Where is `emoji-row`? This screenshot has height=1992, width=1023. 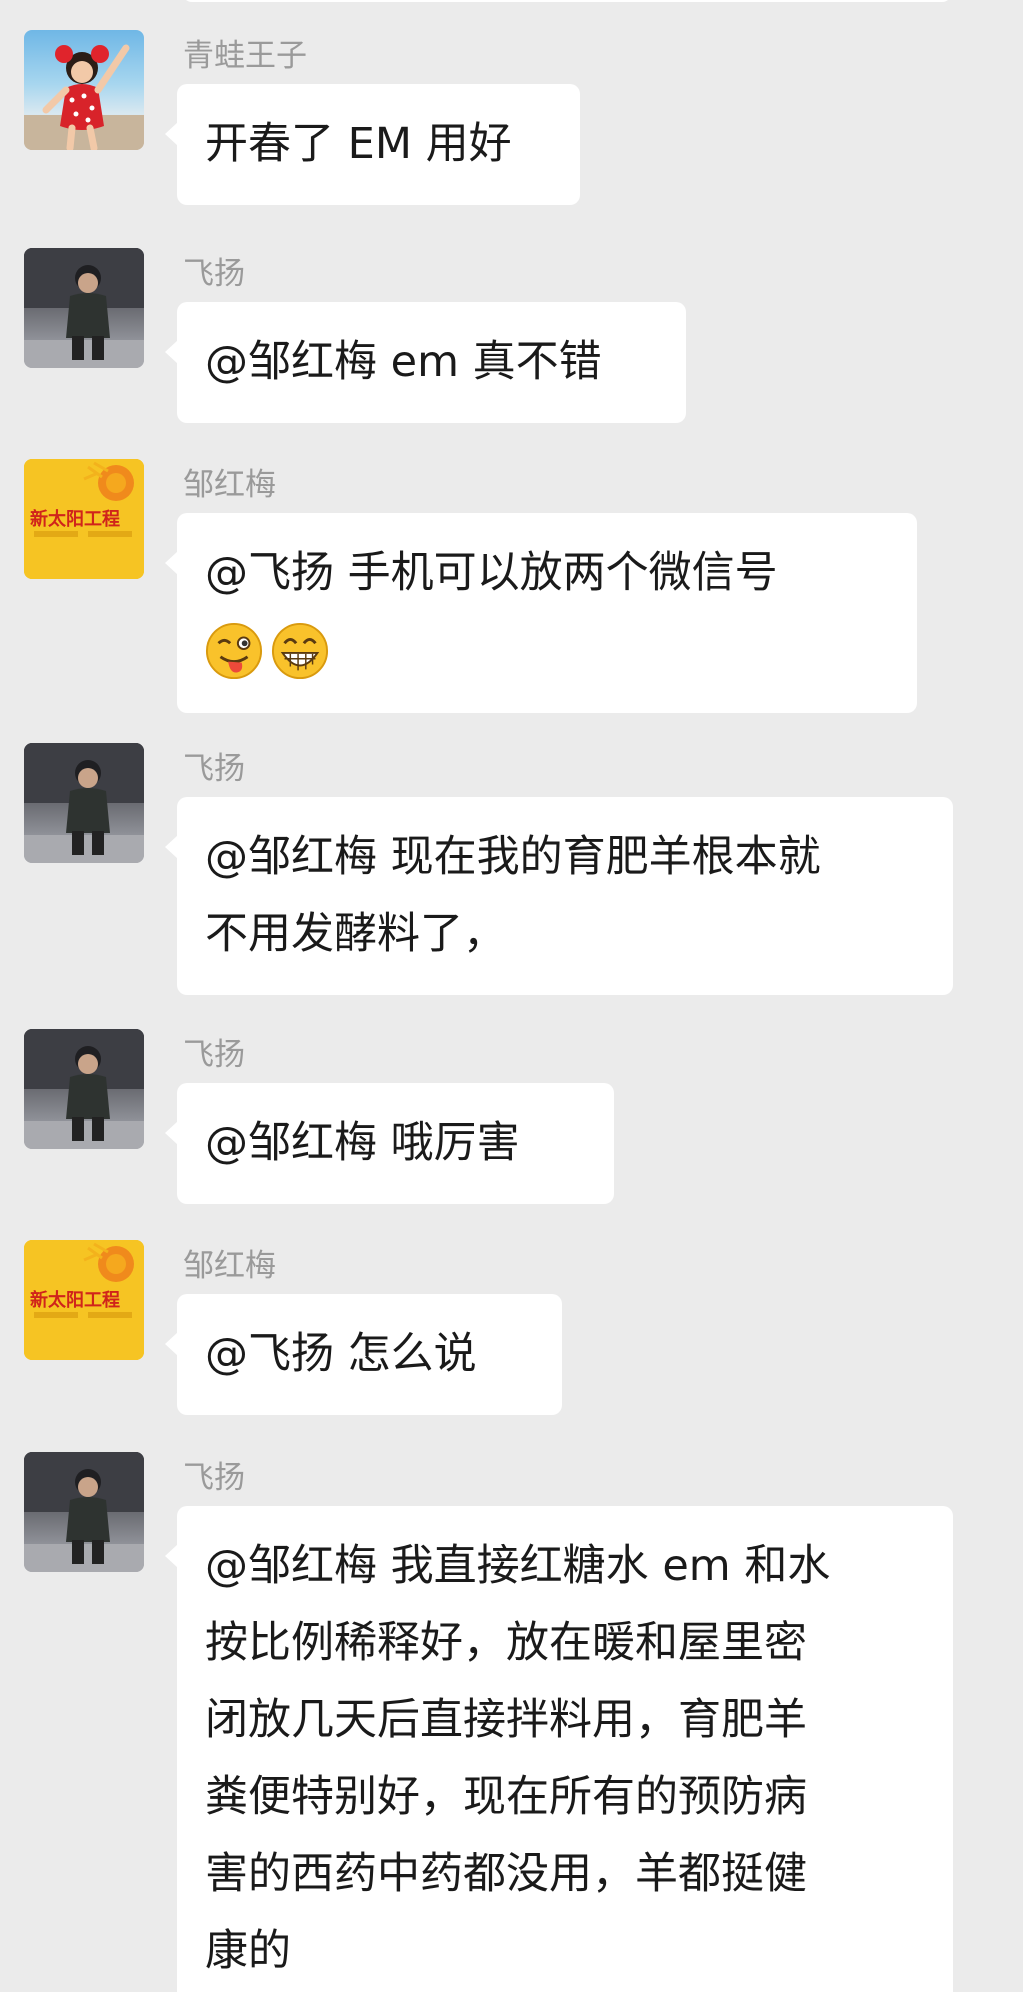 emoji-row is located at coordinates (547, 650).